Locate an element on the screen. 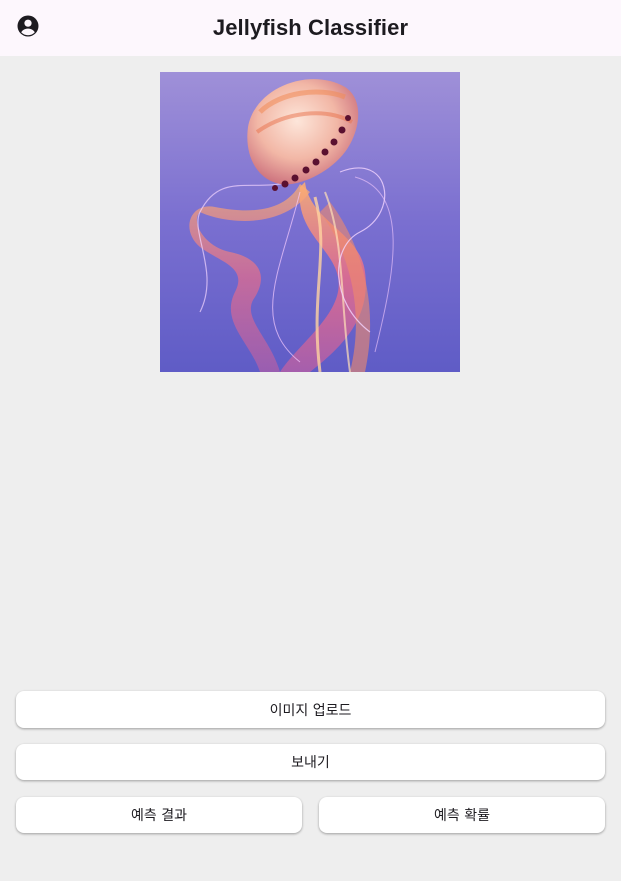 Image resolution: width=621 pixels, height=881 pixels. account-button is located at coordinates (28, 28).